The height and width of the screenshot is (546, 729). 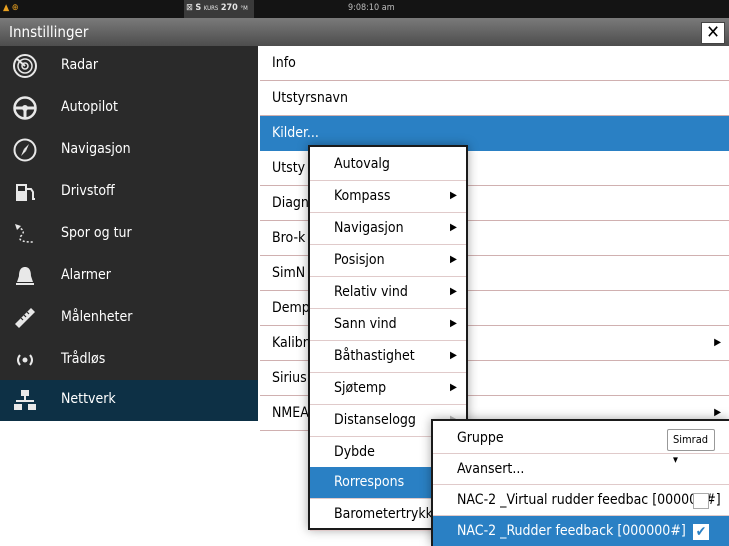 What do you see at coordinates (25, 360) in the screenshot?
I see `wireless-icon` at bounding box center [25, 360].